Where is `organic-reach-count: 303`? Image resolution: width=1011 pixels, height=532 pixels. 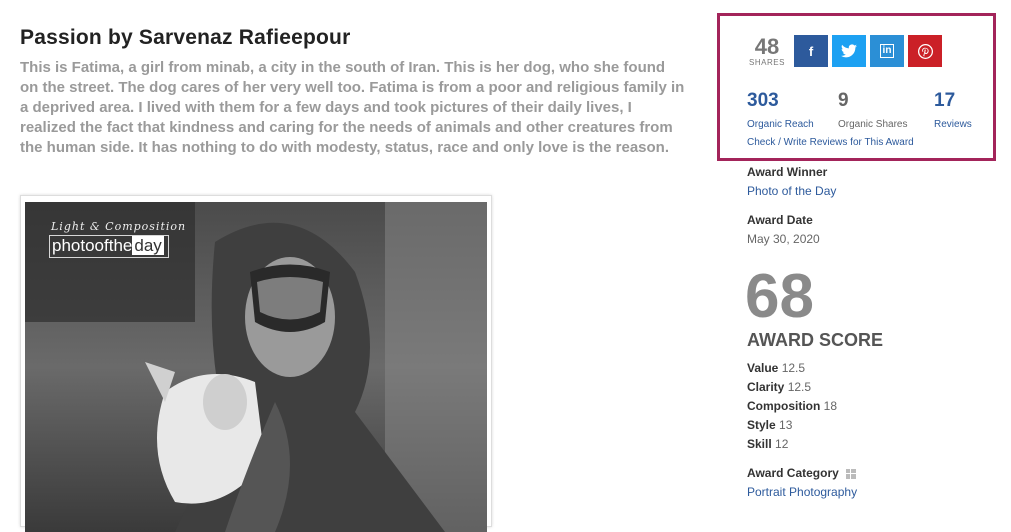 organic-reach-count: 303 is located at coordinates (763, 100).